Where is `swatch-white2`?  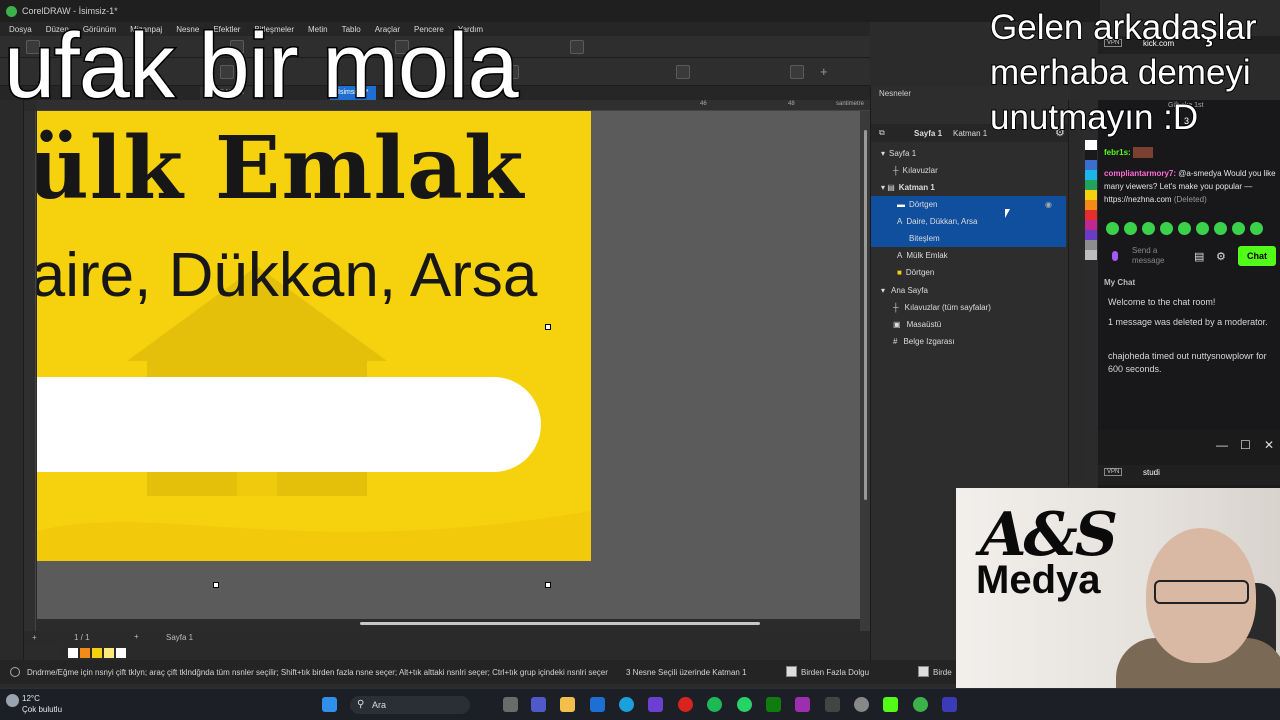 swatch-white2 is located at coordinates (121, 653).